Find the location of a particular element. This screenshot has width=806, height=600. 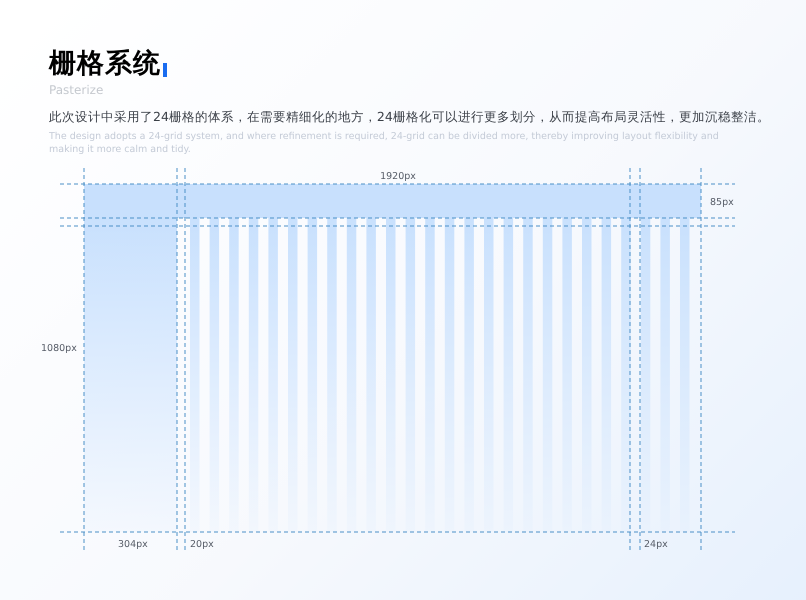

width-label: 1920px is located at coordinates (398, 176).